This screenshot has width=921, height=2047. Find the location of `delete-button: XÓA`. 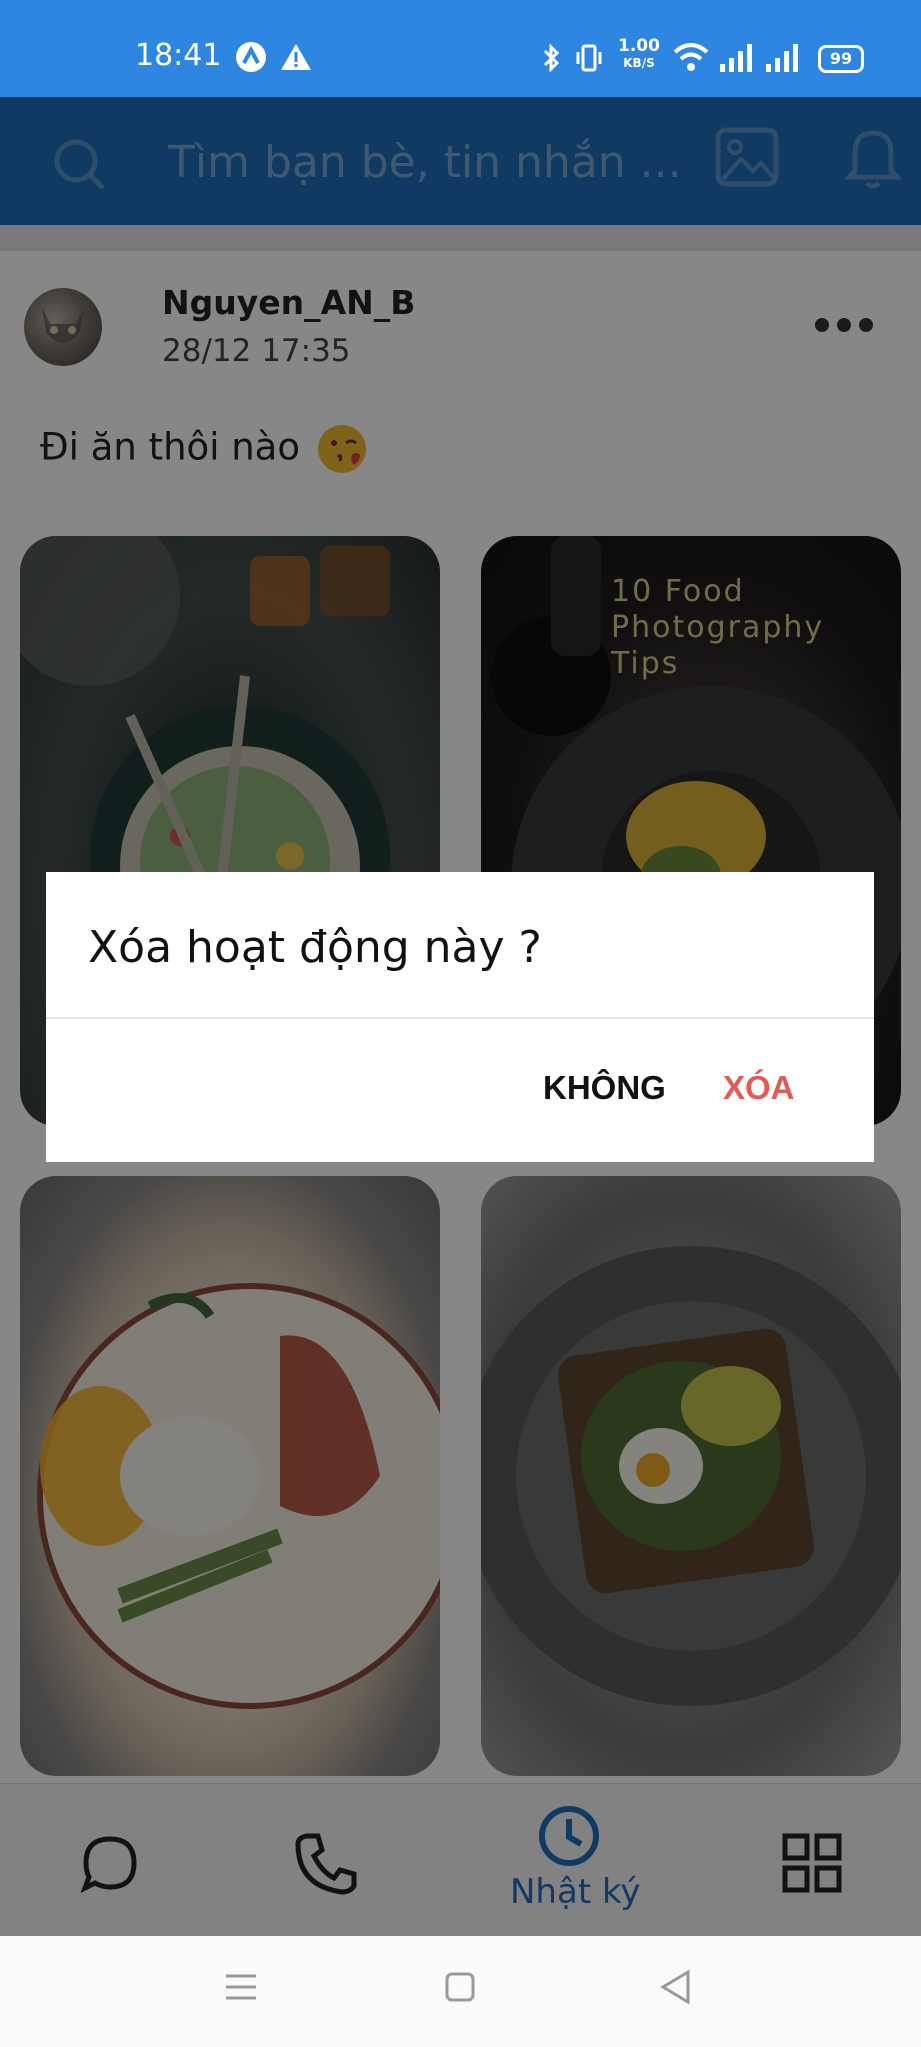

delete-button: XÓA is located at coordinates (759, 1088).